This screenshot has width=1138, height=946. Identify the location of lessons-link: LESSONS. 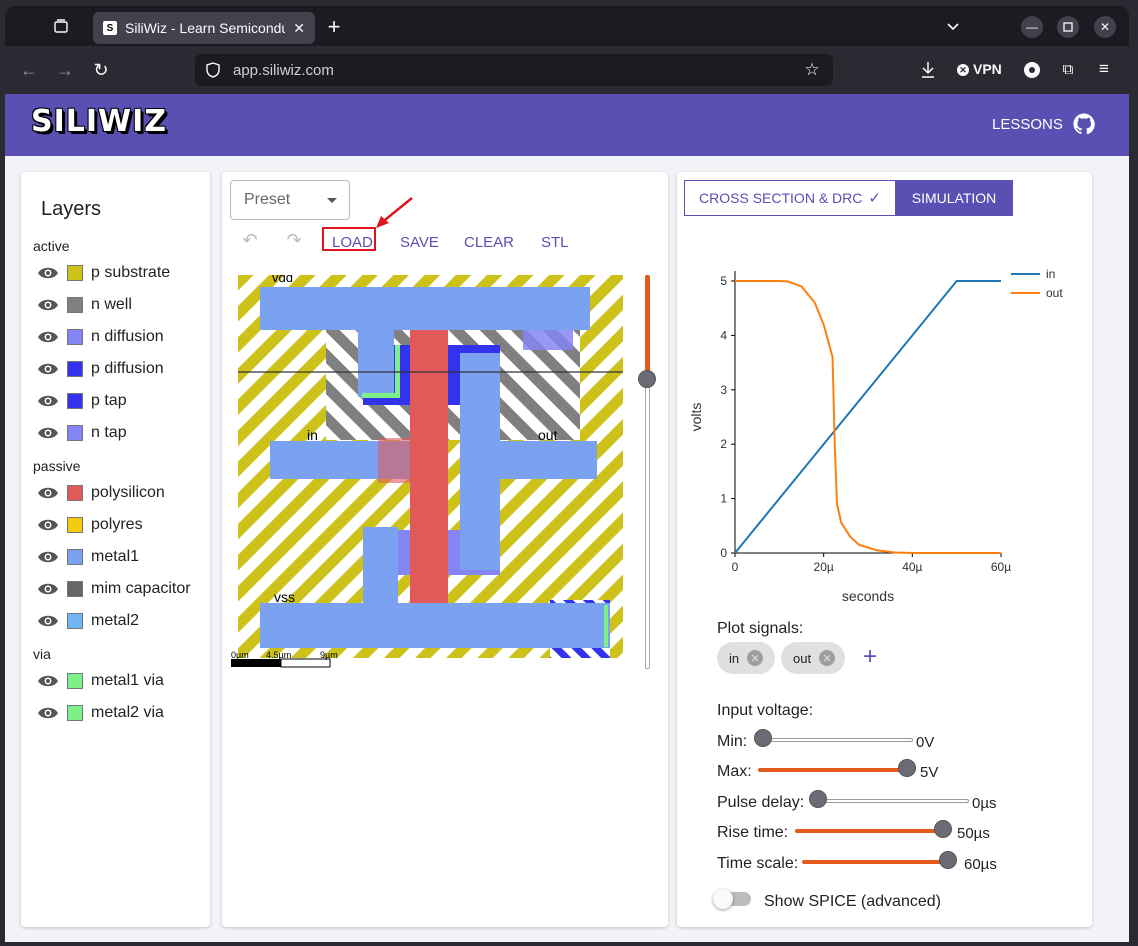
(1027, 124).